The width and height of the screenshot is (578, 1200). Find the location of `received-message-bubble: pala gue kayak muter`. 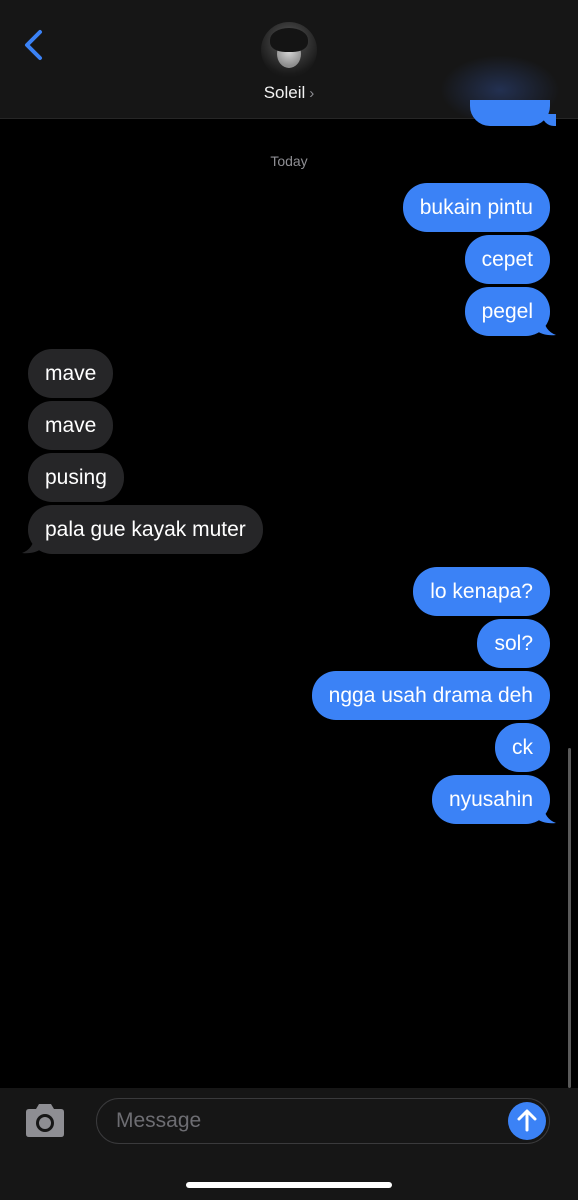

received-message-bubble: pala gue kayak muter is located at coordinates (145, 529).